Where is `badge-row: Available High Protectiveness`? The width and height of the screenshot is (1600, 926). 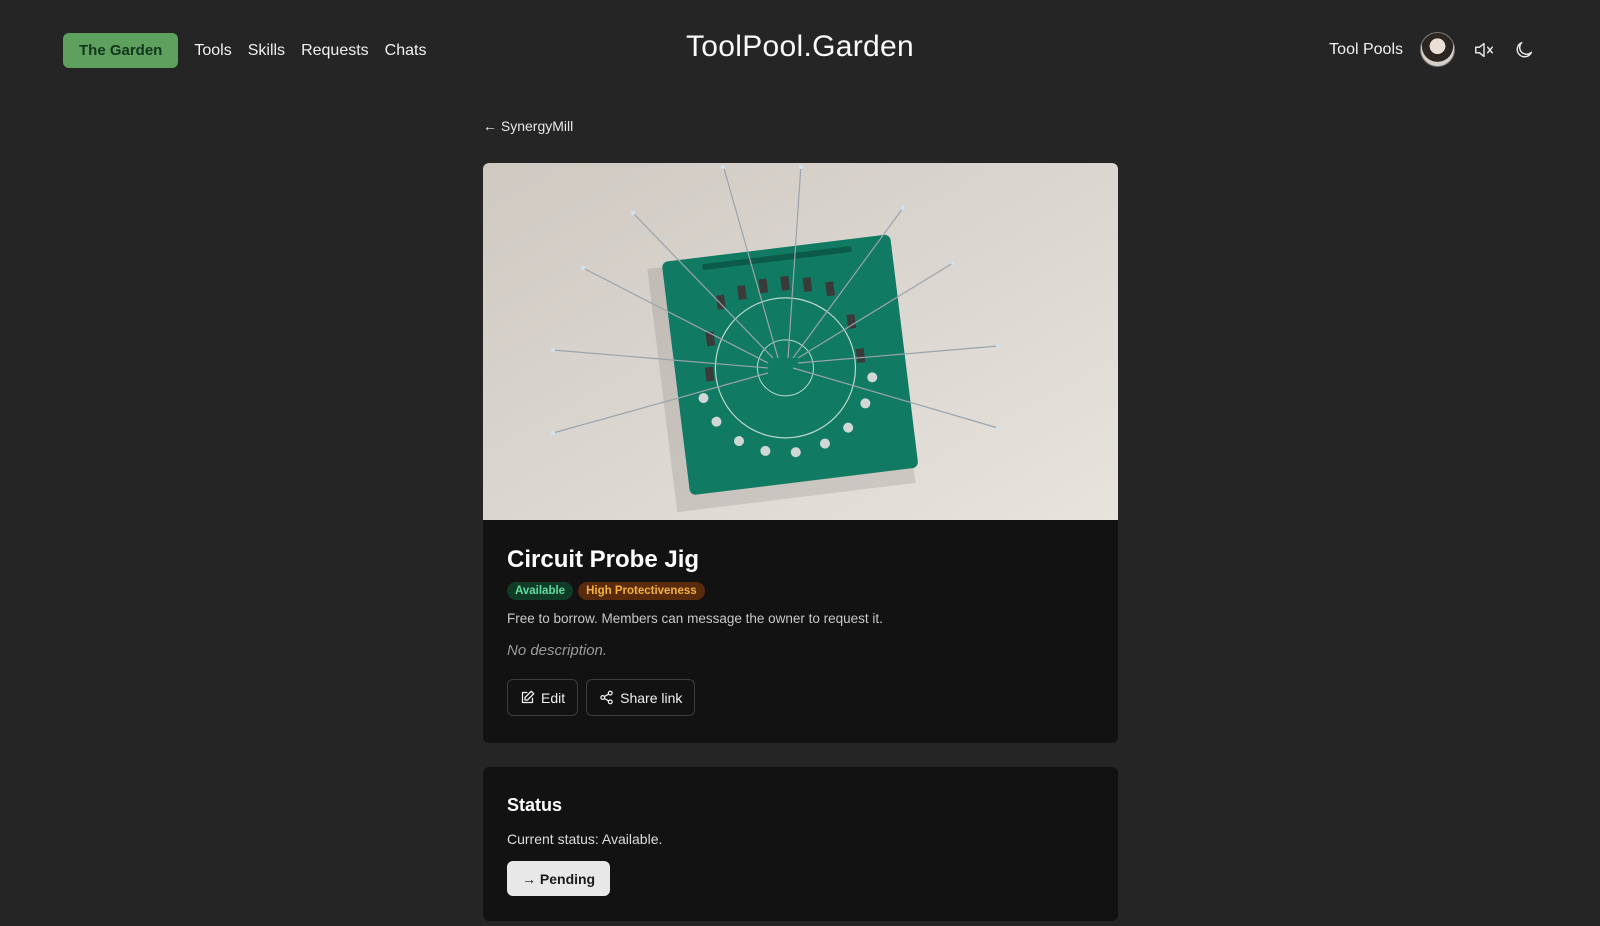
badge-row: Available High Protectiveness is located at coordinates (800, 591).